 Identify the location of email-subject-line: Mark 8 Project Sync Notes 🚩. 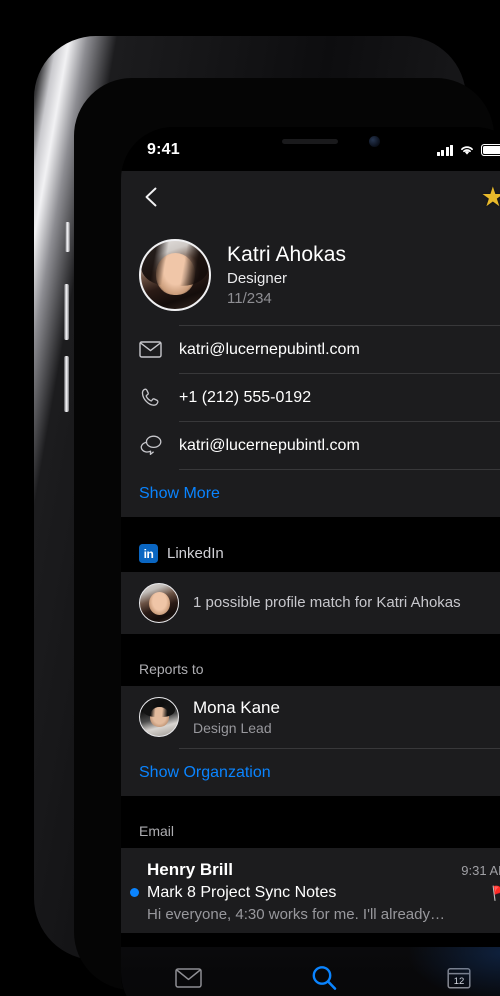
(323, 893).